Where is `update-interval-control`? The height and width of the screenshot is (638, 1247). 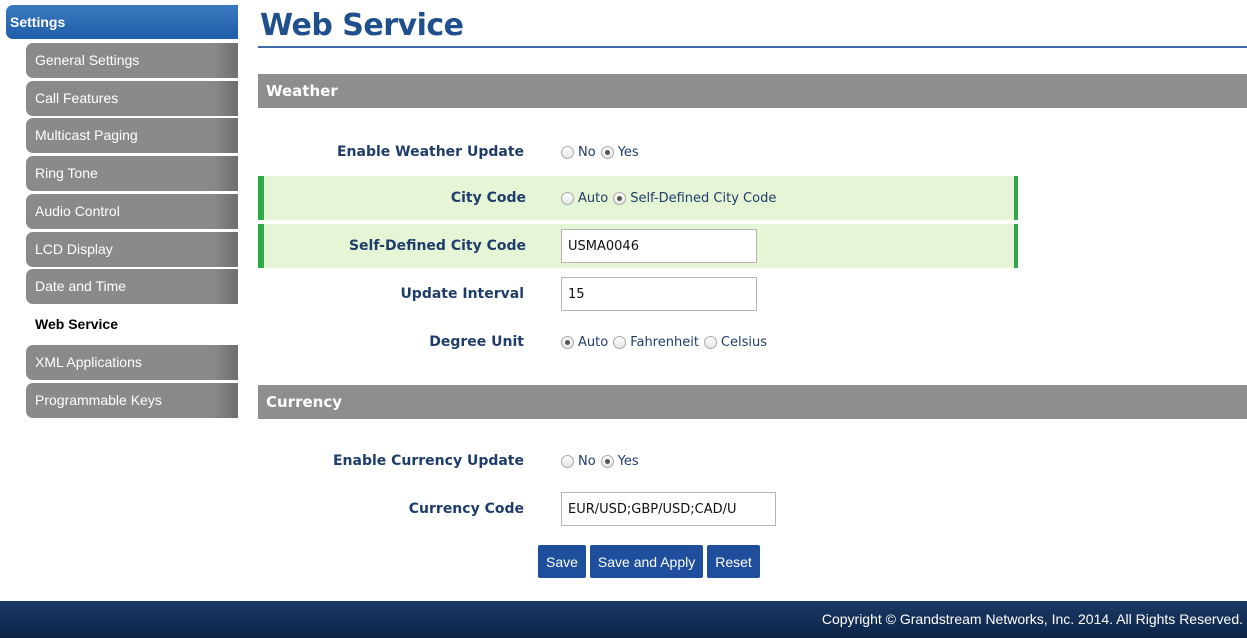 update-interval-control is located at coordinates (659, 294).